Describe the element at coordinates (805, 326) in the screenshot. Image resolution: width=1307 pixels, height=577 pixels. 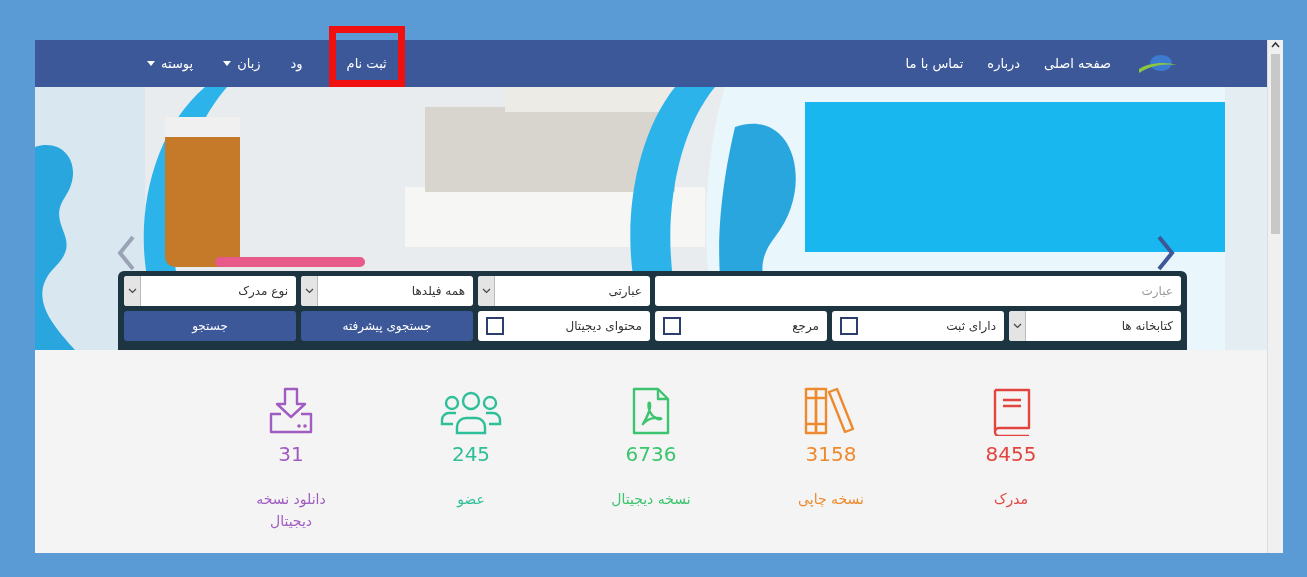
I see `checkbox-label: مرجع` at that location.